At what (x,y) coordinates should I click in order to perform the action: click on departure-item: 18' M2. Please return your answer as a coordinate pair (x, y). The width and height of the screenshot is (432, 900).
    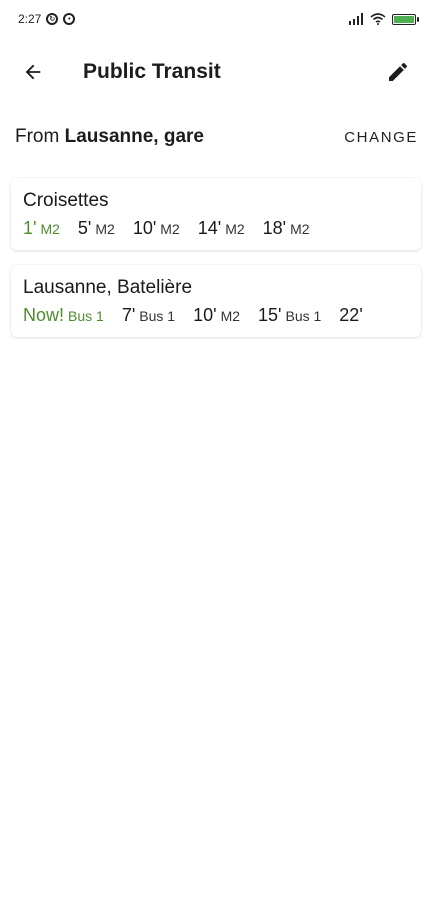
    Looking at the image, I should click on (286, 228).